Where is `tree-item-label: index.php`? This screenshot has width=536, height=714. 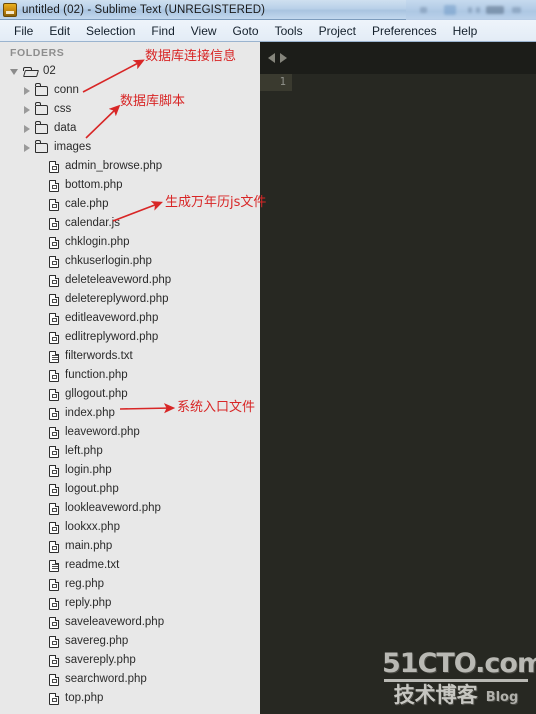 tree-item-label: index.php is located at coordinates (90, 413).